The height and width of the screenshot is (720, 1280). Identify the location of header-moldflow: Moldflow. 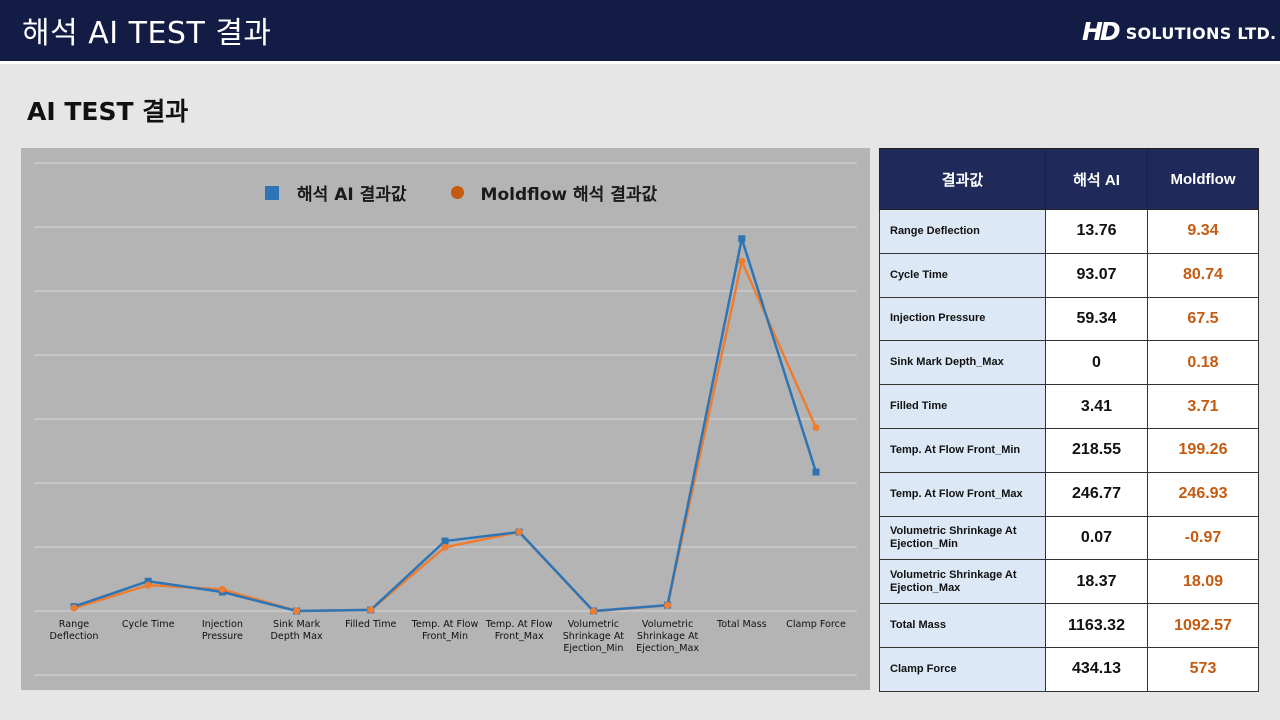
(1203, 179).